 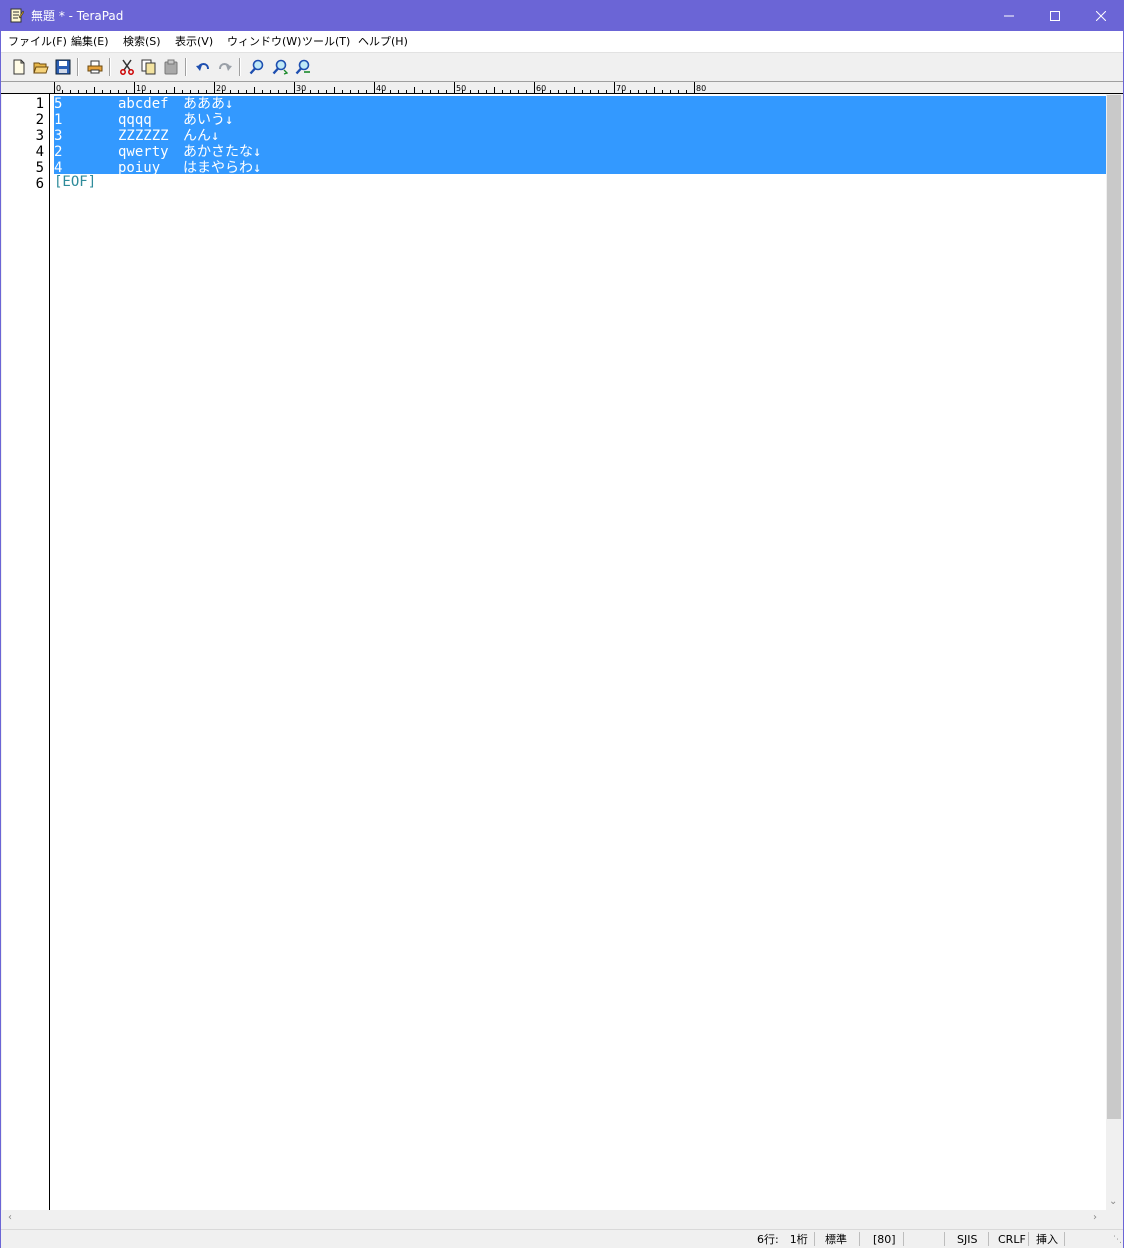 I want to click on line-col3: んん↓, so click(x=201, y=136).